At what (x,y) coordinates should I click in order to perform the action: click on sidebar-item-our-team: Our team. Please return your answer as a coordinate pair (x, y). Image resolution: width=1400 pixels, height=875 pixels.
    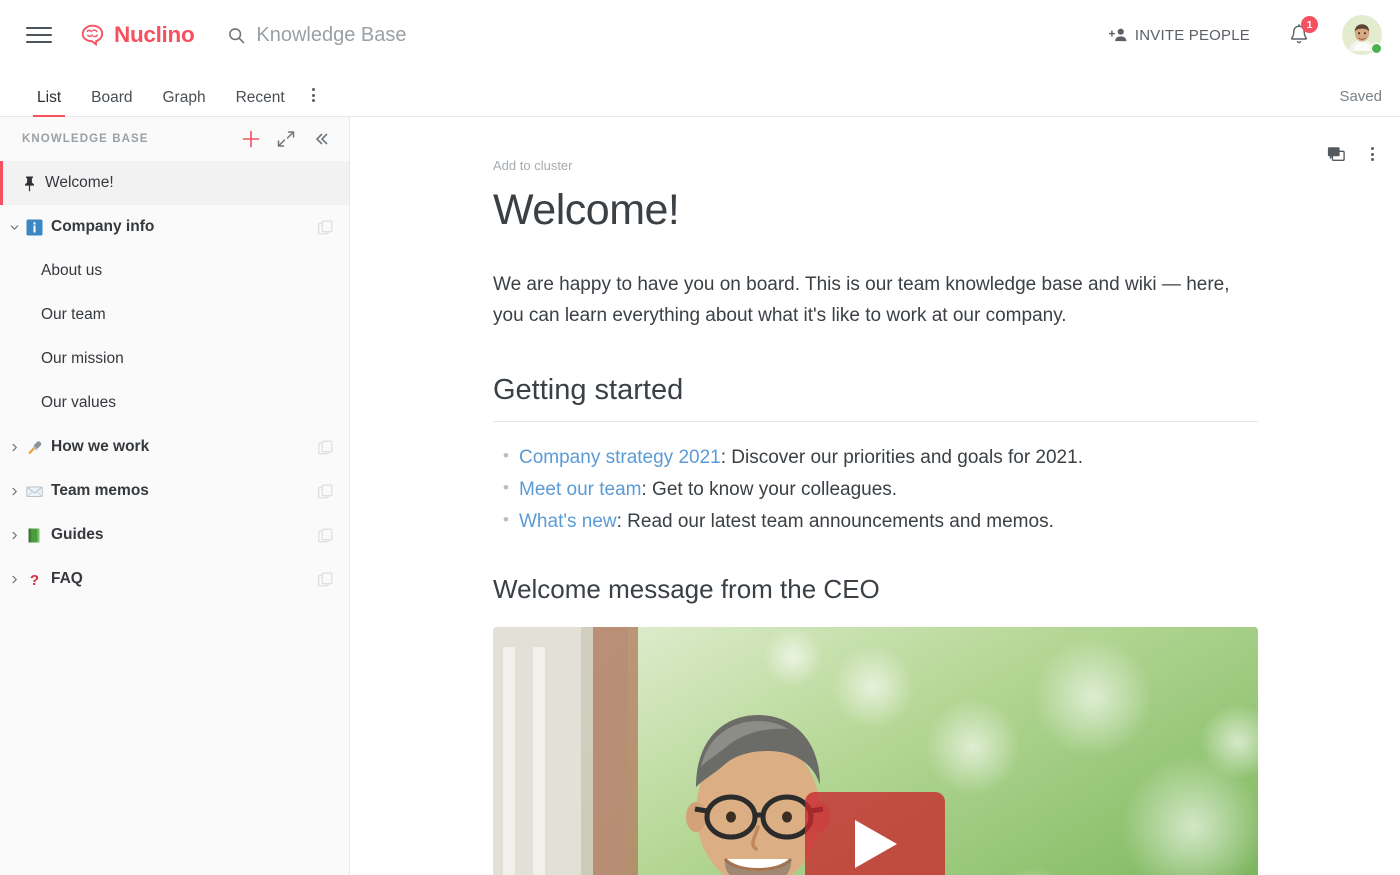
    Looking at the image, I should click on (174, 315).